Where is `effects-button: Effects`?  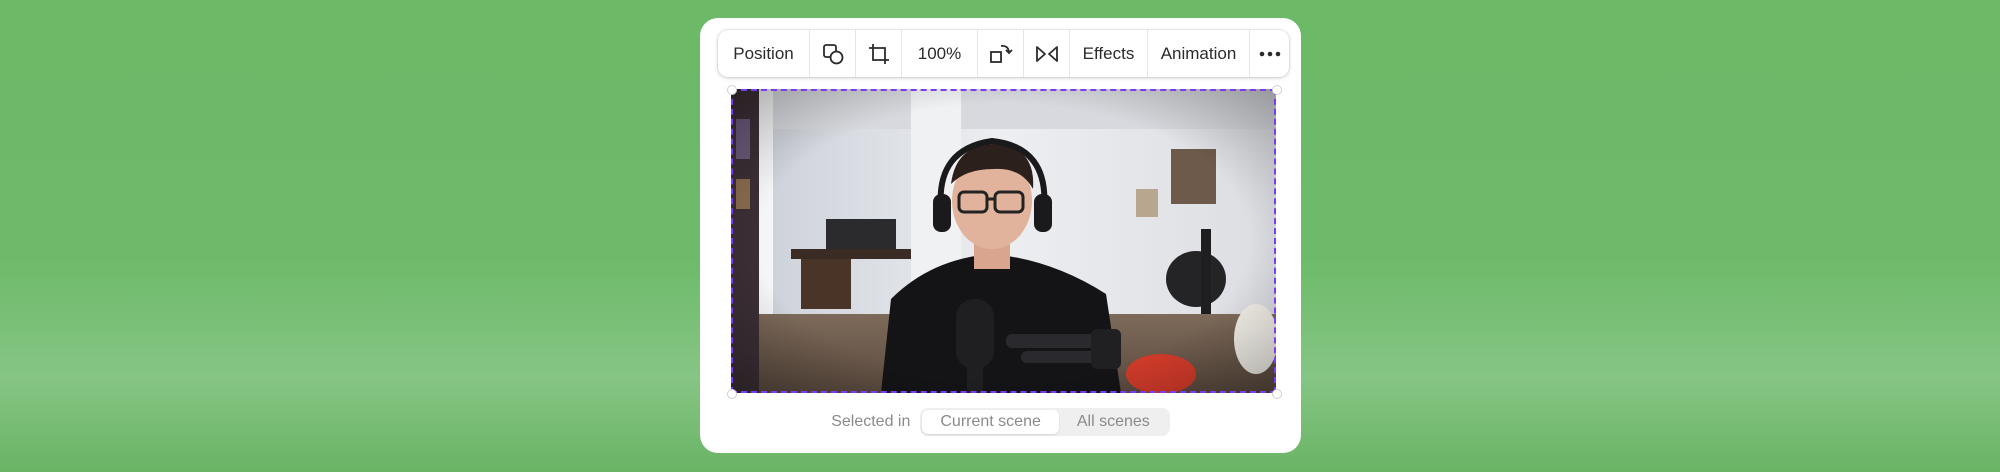 effects-button: Effects is located at coordinates (1109, 53).